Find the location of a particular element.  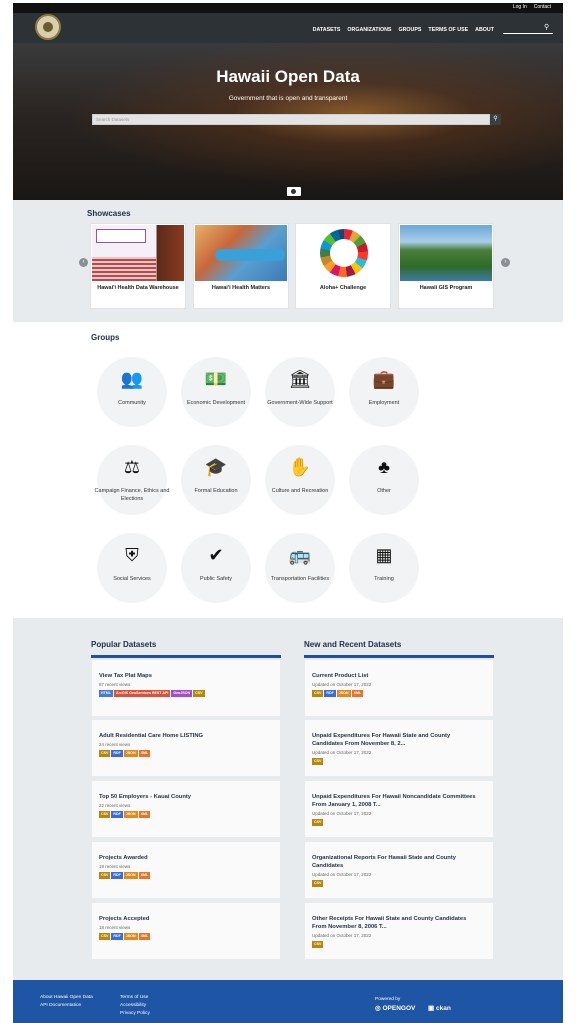

dataset-title-link: Projects Accepted is located at coordinates (184, 919).